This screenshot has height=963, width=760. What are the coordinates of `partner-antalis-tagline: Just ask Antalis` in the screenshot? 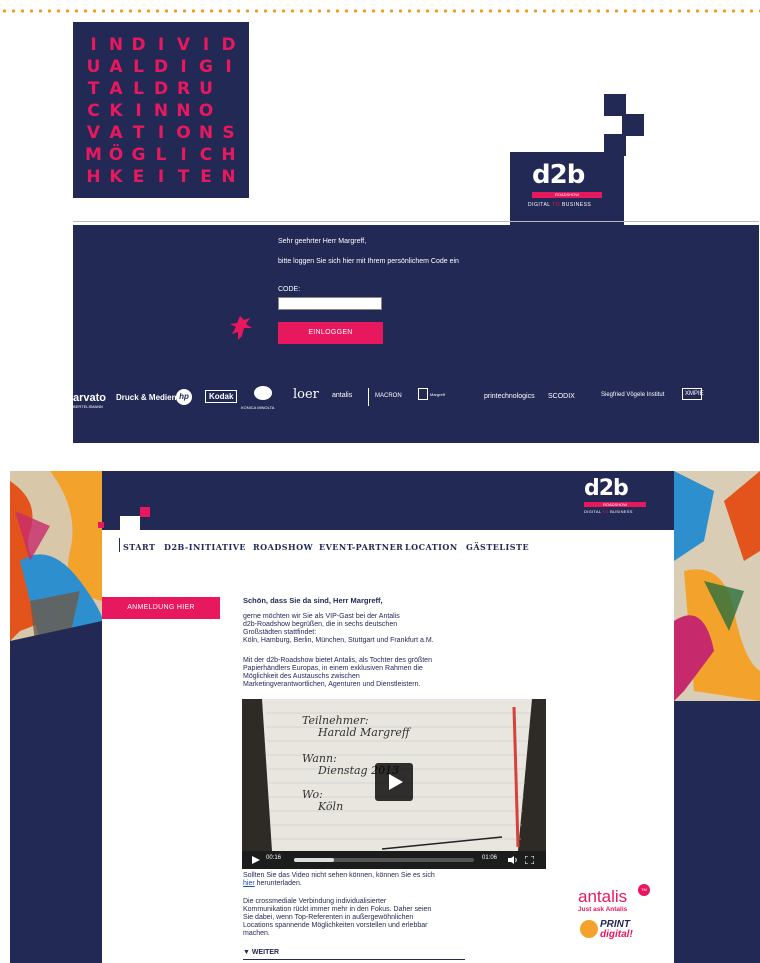 It's located at (603, 909).